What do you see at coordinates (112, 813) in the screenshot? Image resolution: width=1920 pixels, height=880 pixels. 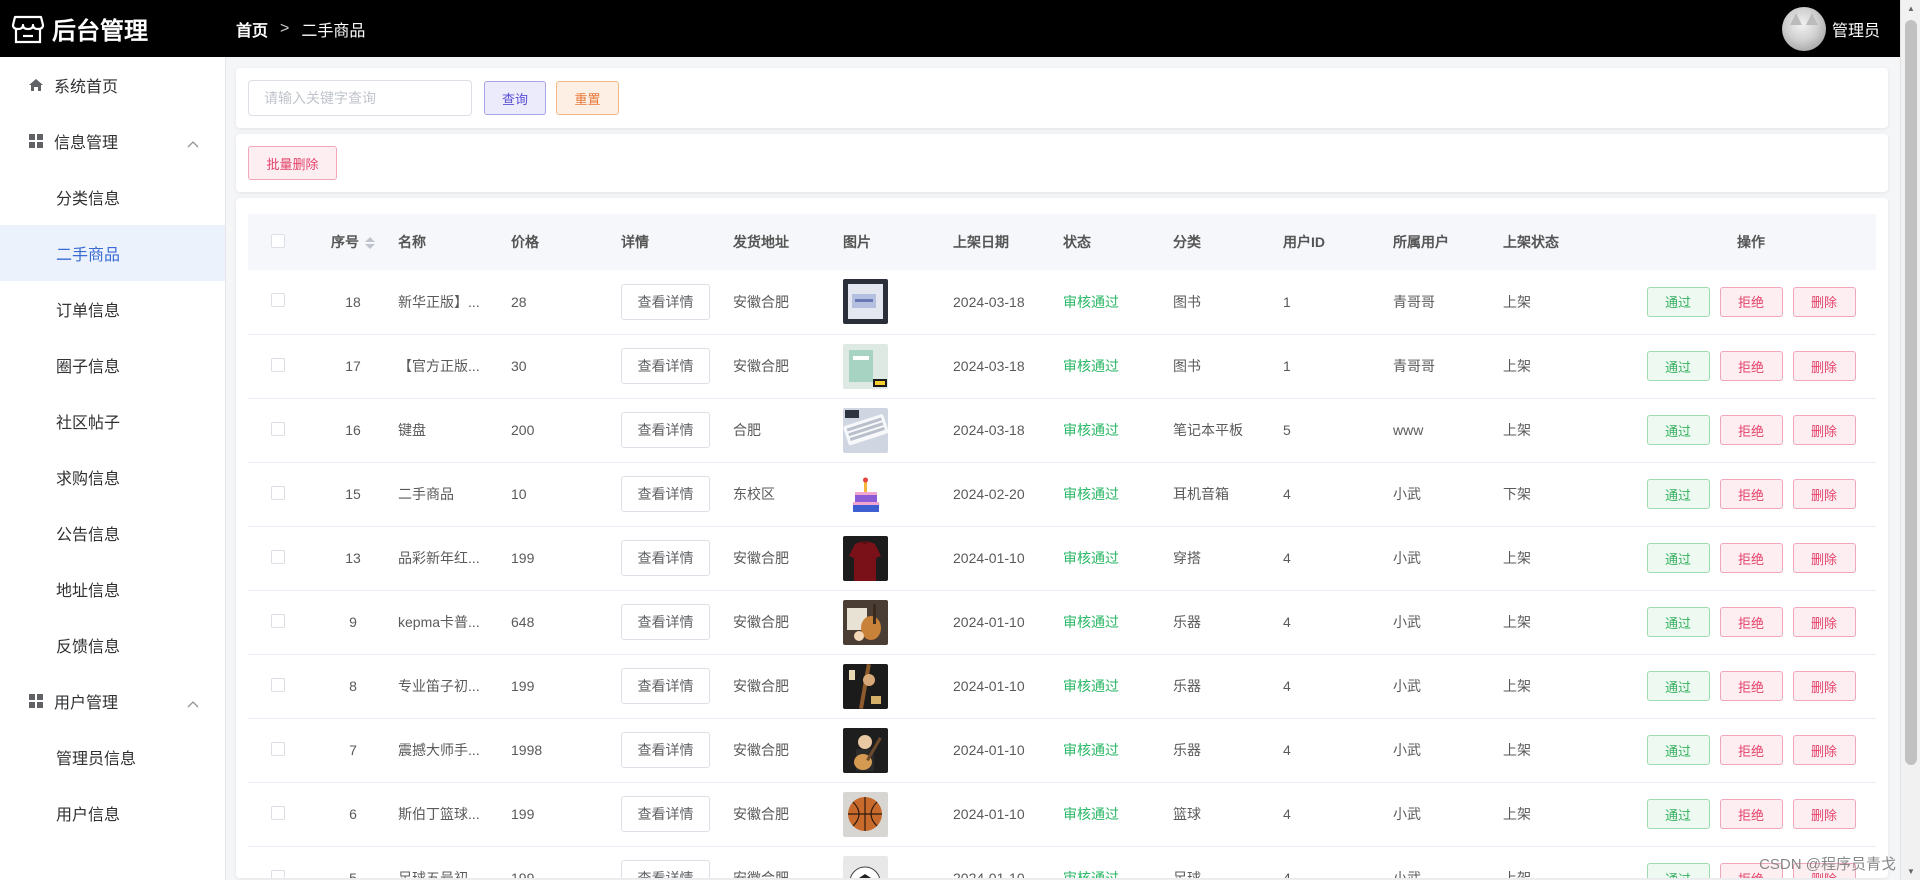 I see `sidebar-item: 用户信息` at bounding box center [112, 813].